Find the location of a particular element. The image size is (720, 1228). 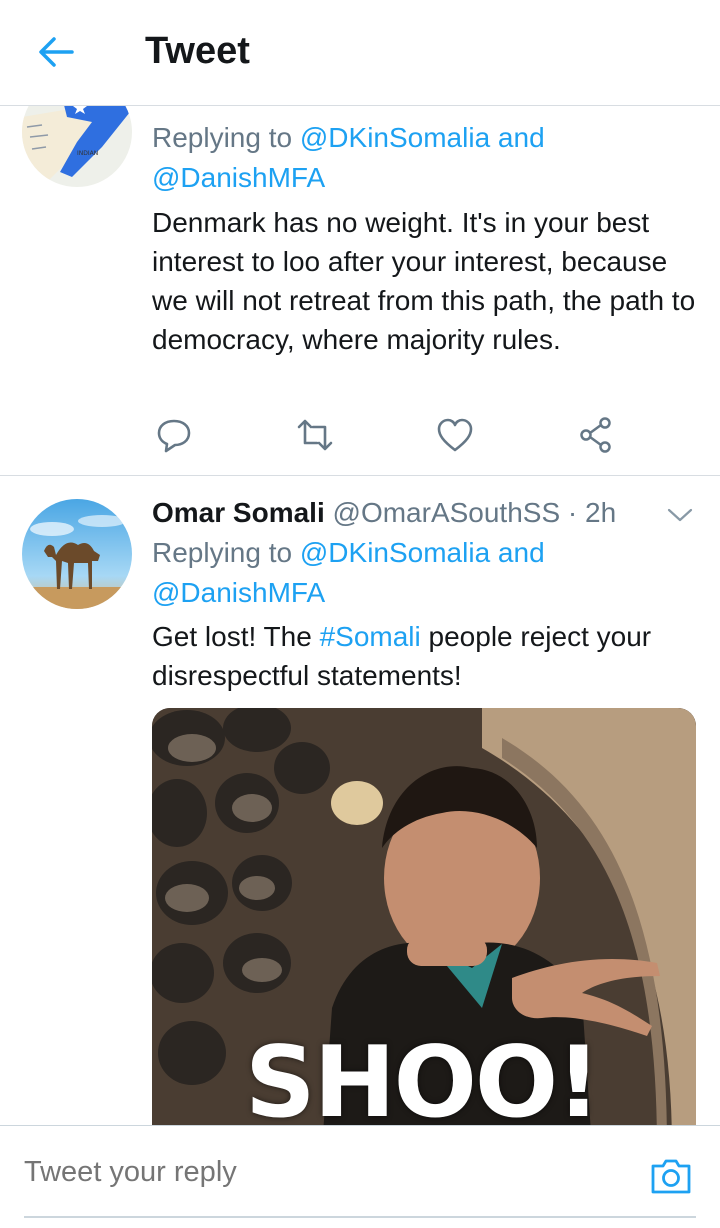

hashtag-link: #Somali is located at coordinates (370, 636).